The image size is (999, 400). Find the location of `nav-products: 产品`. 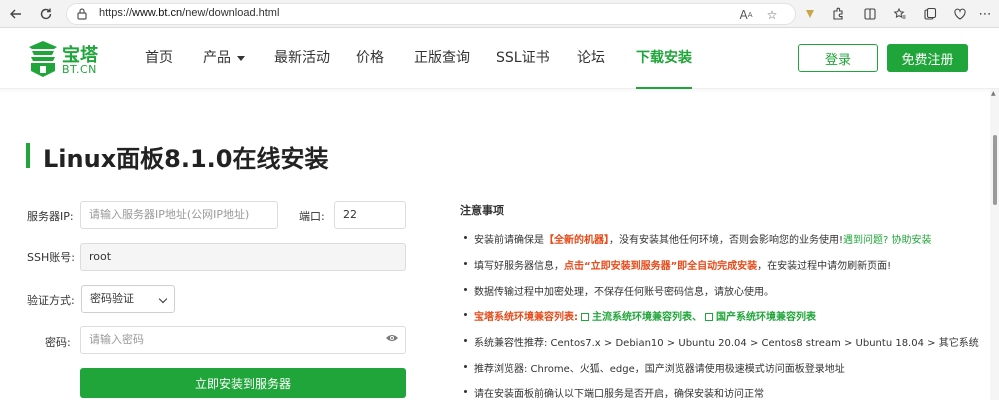

nav-products: 产品 is located at coordinates (224, 57).